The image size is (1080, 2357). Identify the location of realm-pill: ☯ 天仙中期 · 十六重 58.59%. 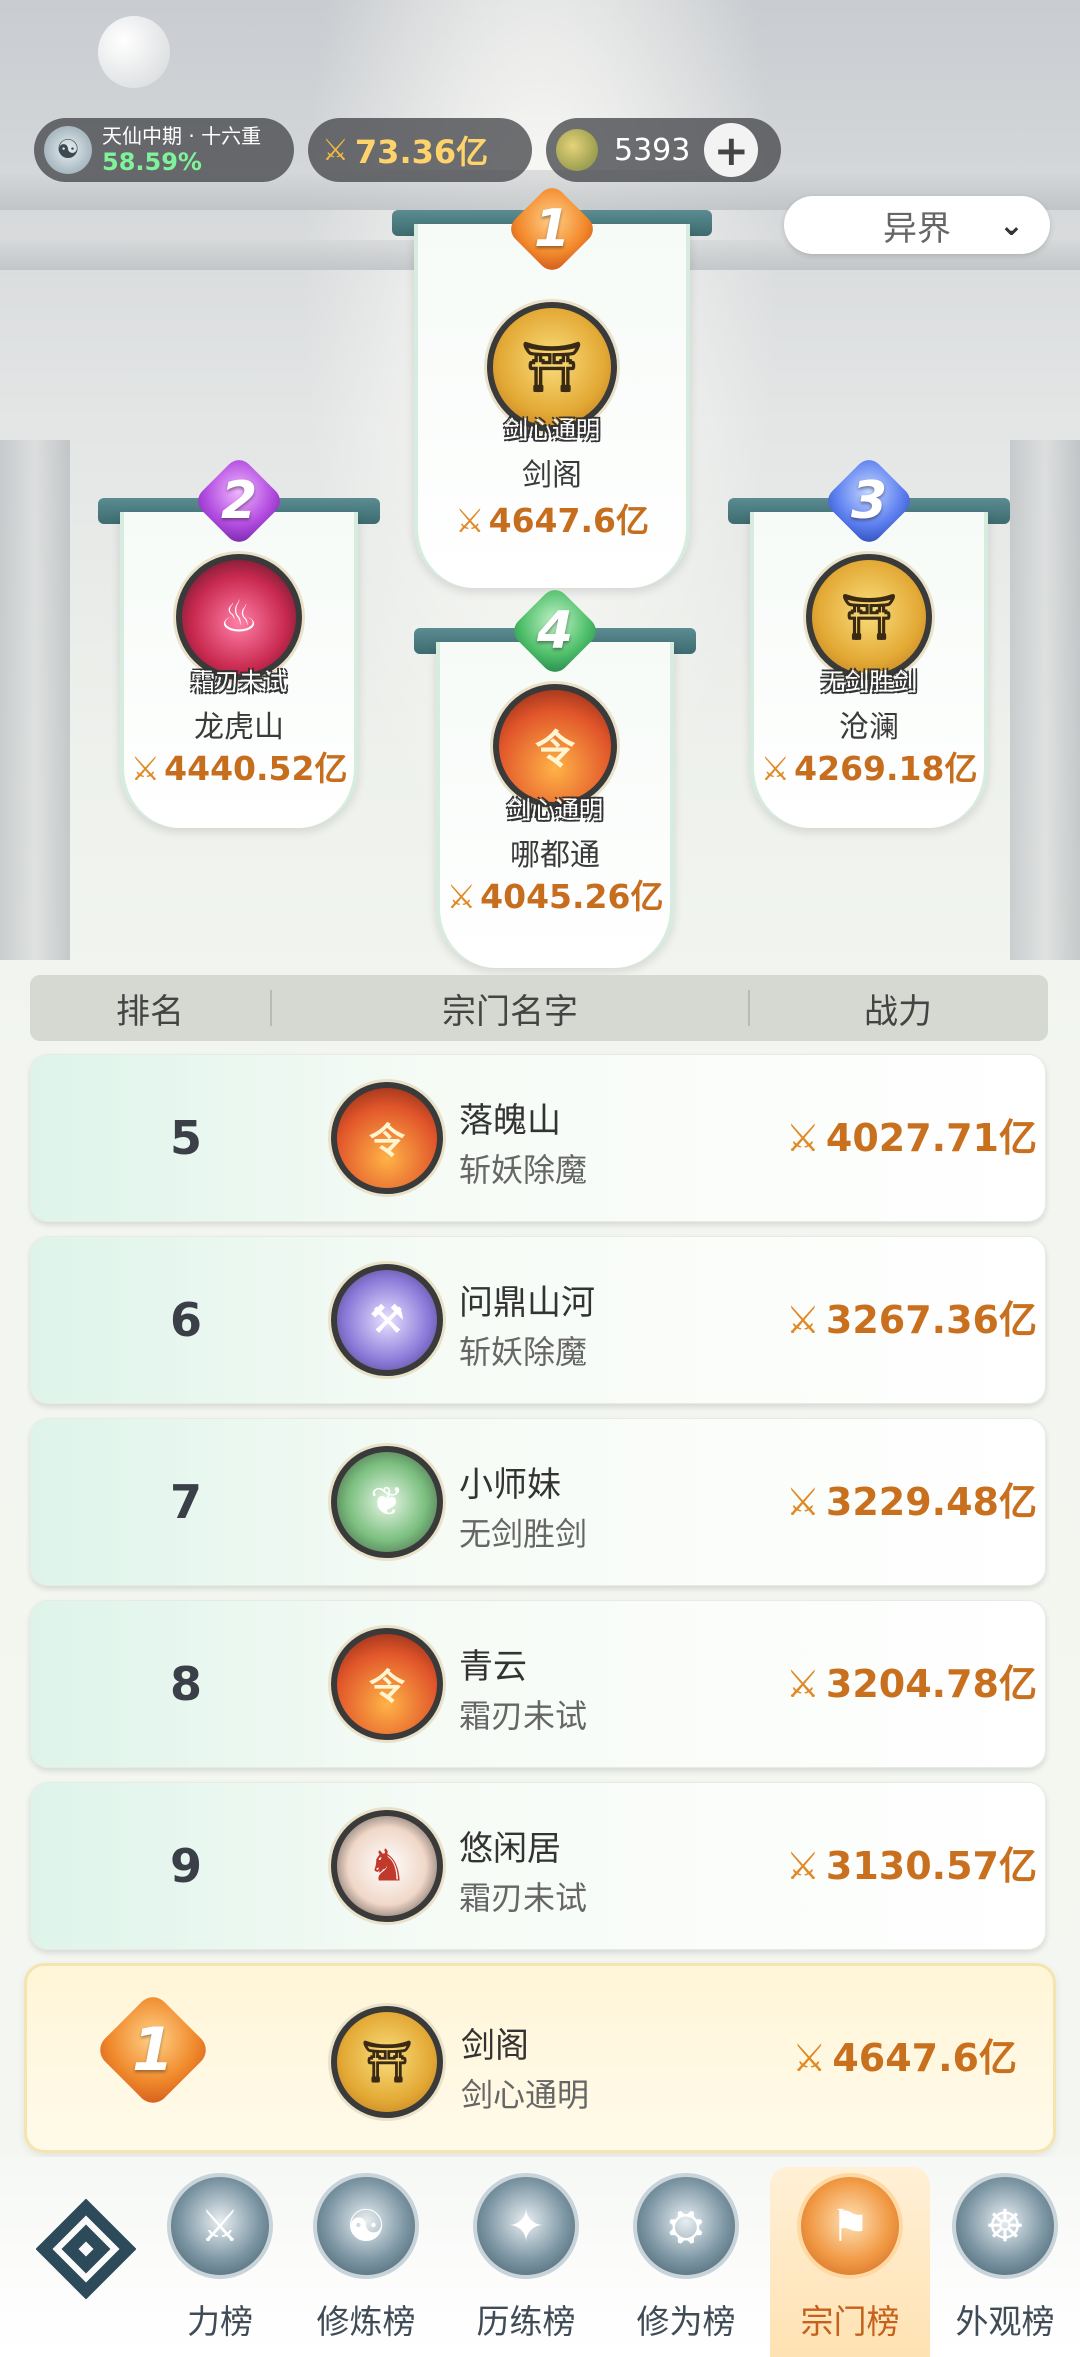
(164, 150).